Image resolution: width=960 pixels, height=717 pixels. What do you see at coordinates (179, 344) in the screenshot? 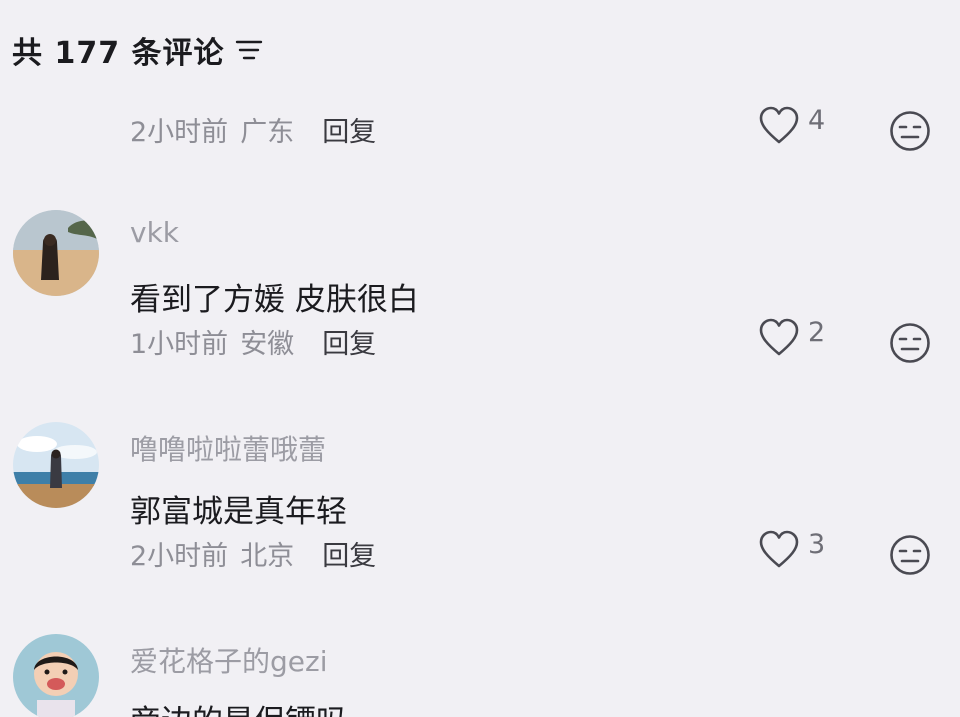
I see `comment-time: 1小时前` at bounding box center [179, 344].